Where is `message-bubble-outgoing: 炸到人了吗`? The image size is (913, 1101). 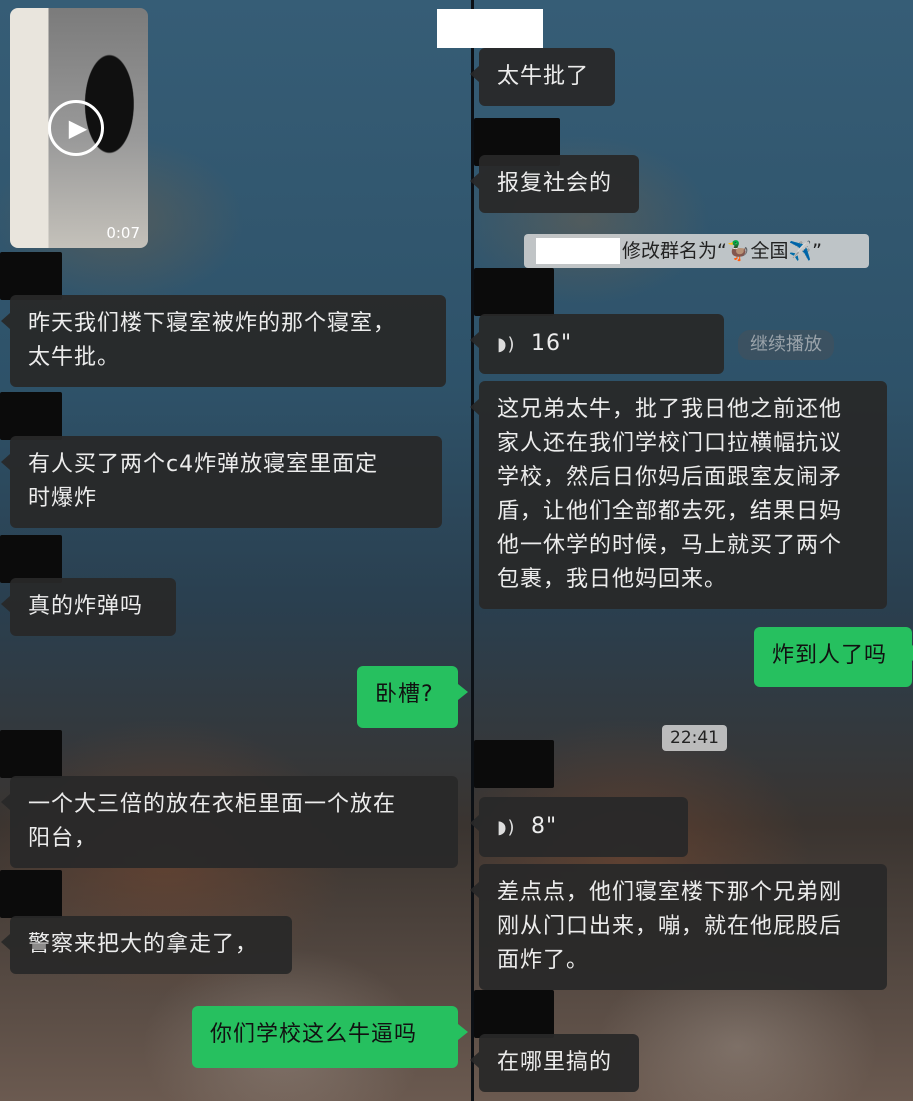
message-bubble-outgoing: 炸到人了吗 is located at coordinates (833, 657).